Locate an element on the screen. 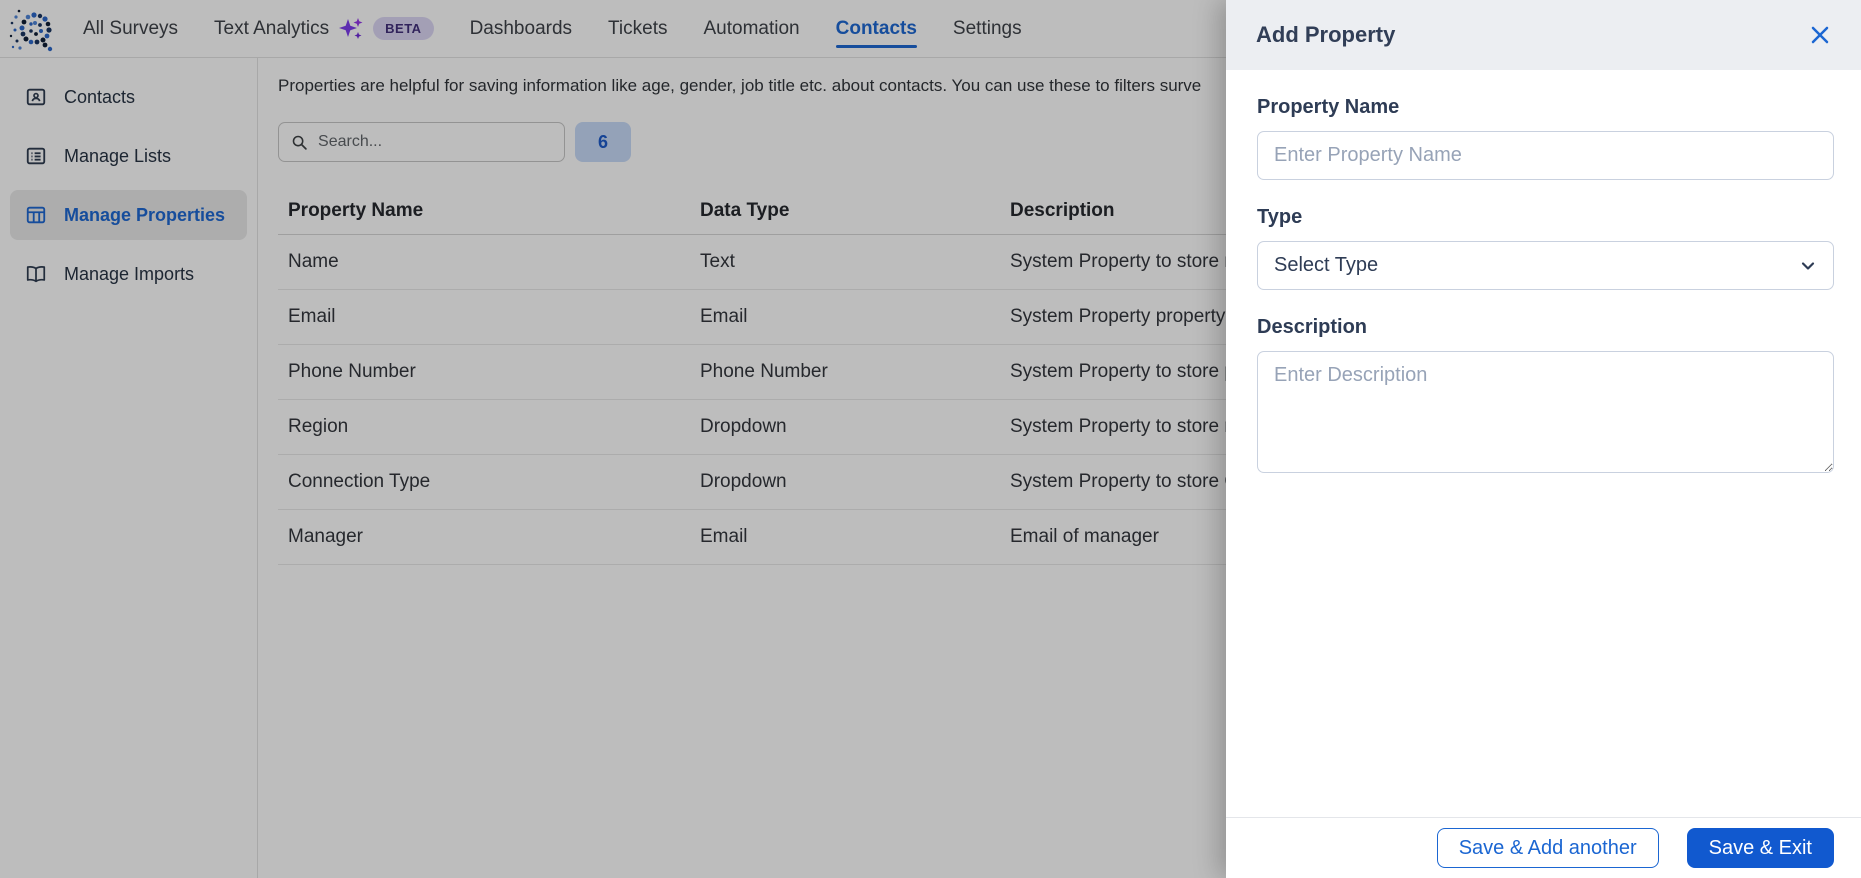  type-field-group: Type Select Type is located at coordinates (1545, 248).